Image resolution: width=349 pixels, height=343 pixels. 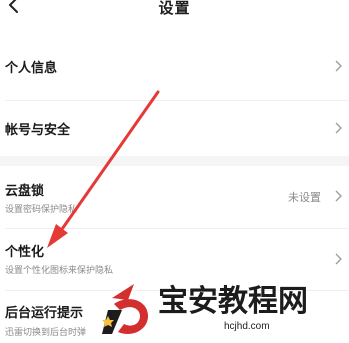 What do you see at coordinates (125, 309) in the screenshot?
I see `wm-logo-icon` at bounding box center [125, 309].